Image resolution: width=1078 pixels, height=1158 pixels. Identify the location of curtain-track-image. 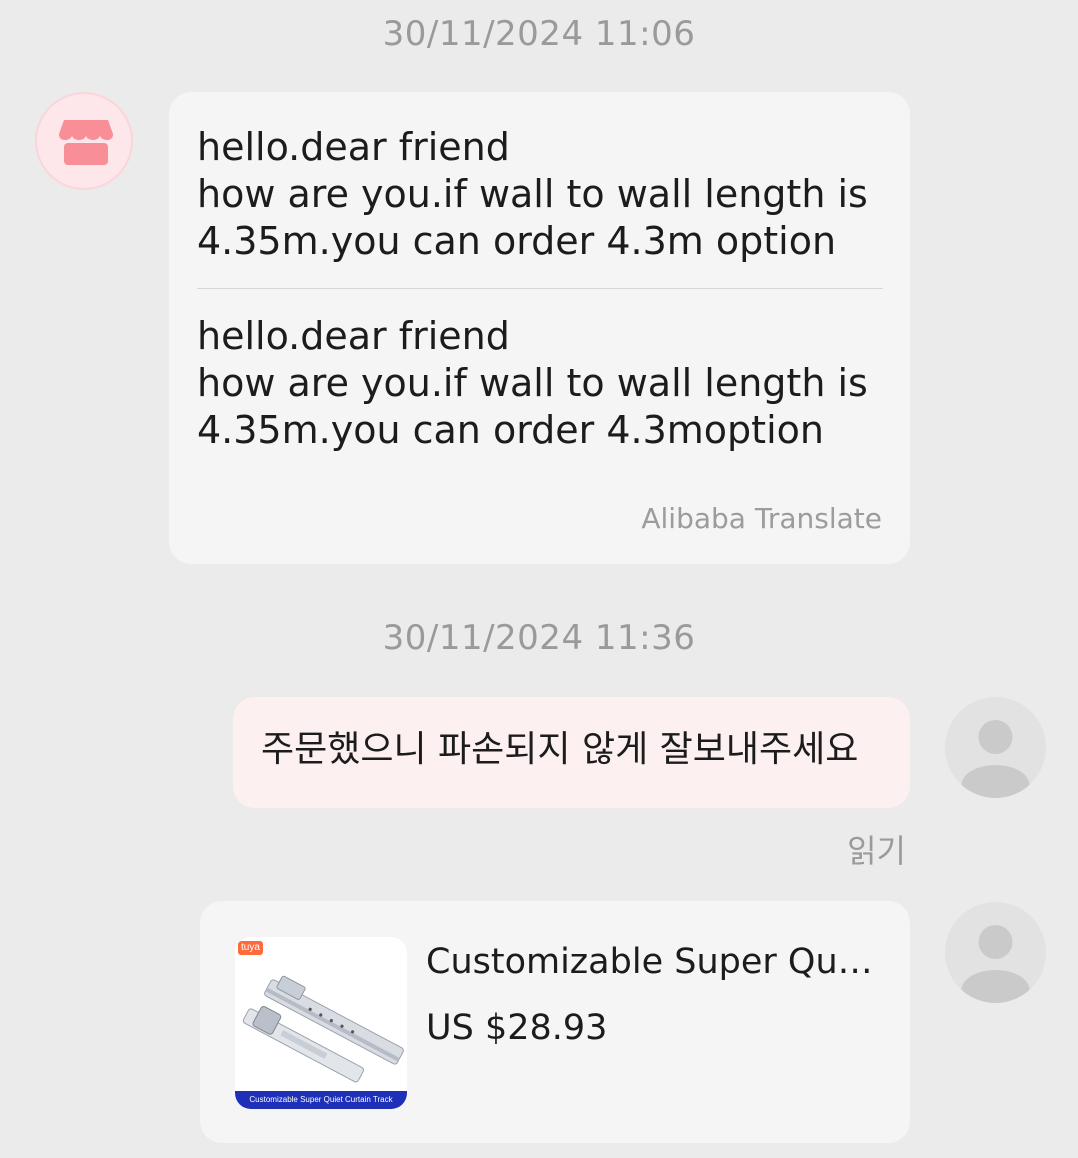
(323, 1029).